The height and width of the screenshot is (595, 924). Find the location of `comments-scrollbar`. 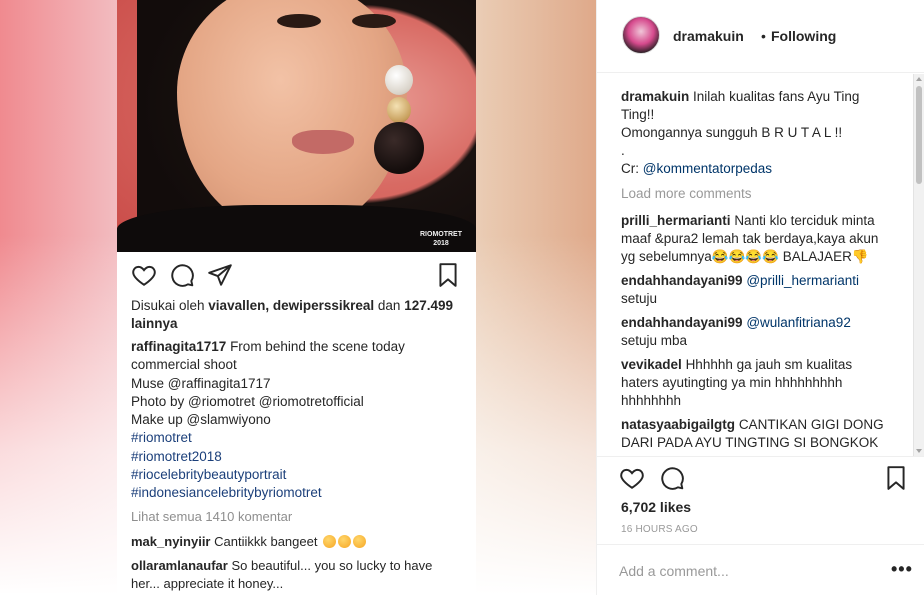

comments-scrollbar is located at coordinates (918, 265).